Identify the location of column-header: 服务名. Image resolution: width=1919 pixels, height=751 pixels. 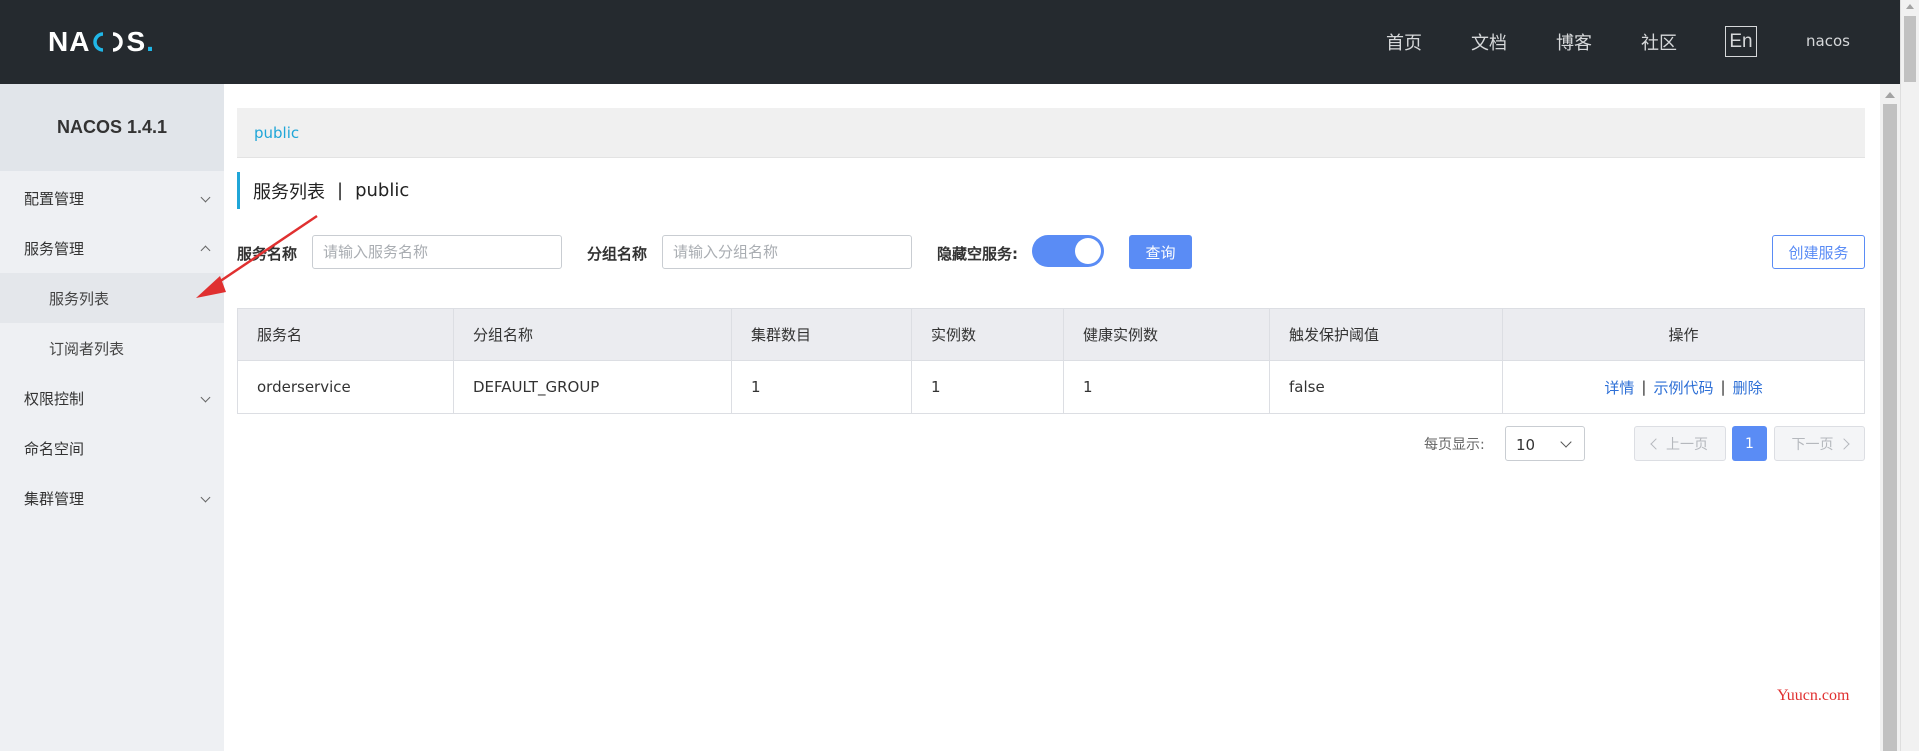
(346, 334).